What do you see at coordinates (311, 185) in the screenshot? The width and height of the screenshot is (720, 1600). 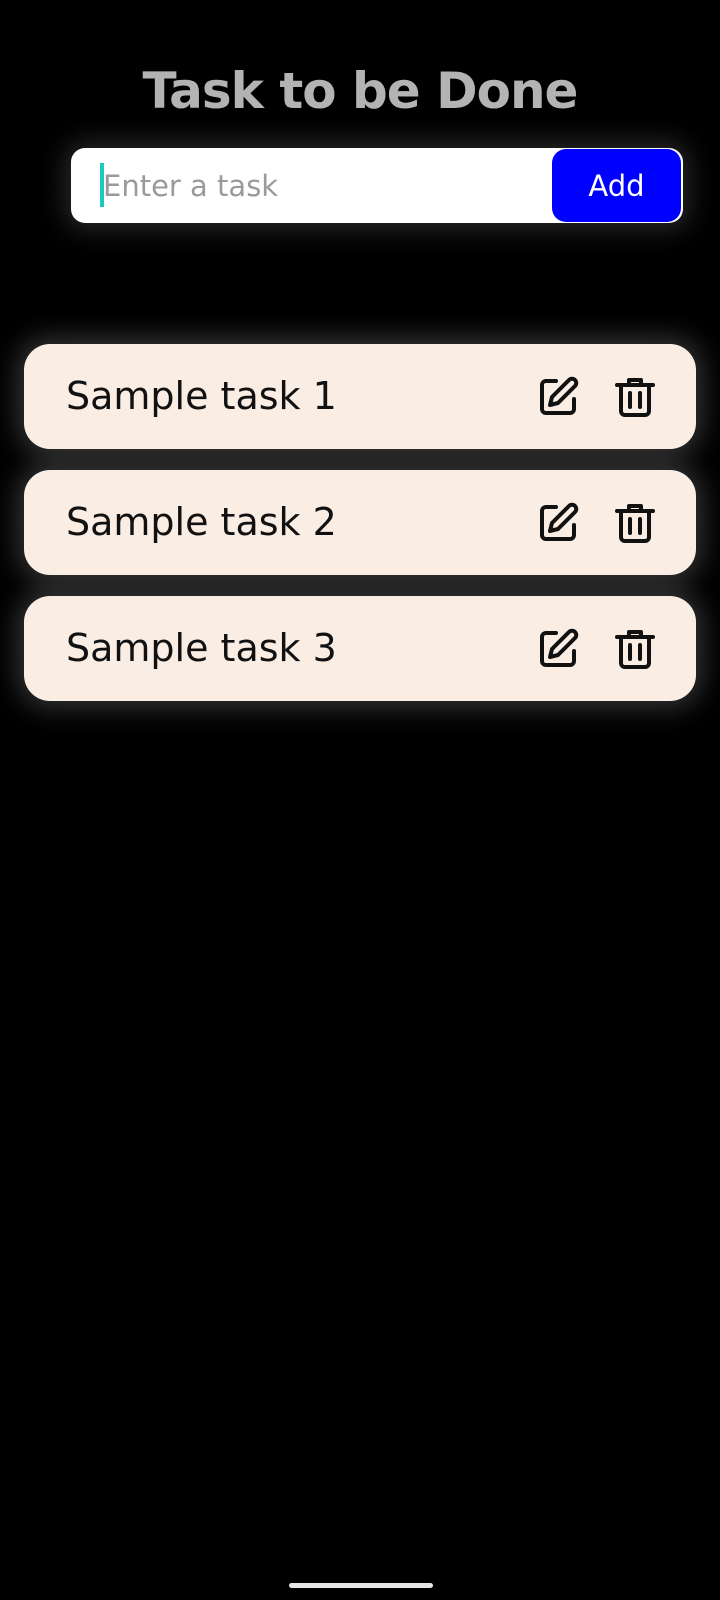 I see `task-input` at bounding box center [311, 185].